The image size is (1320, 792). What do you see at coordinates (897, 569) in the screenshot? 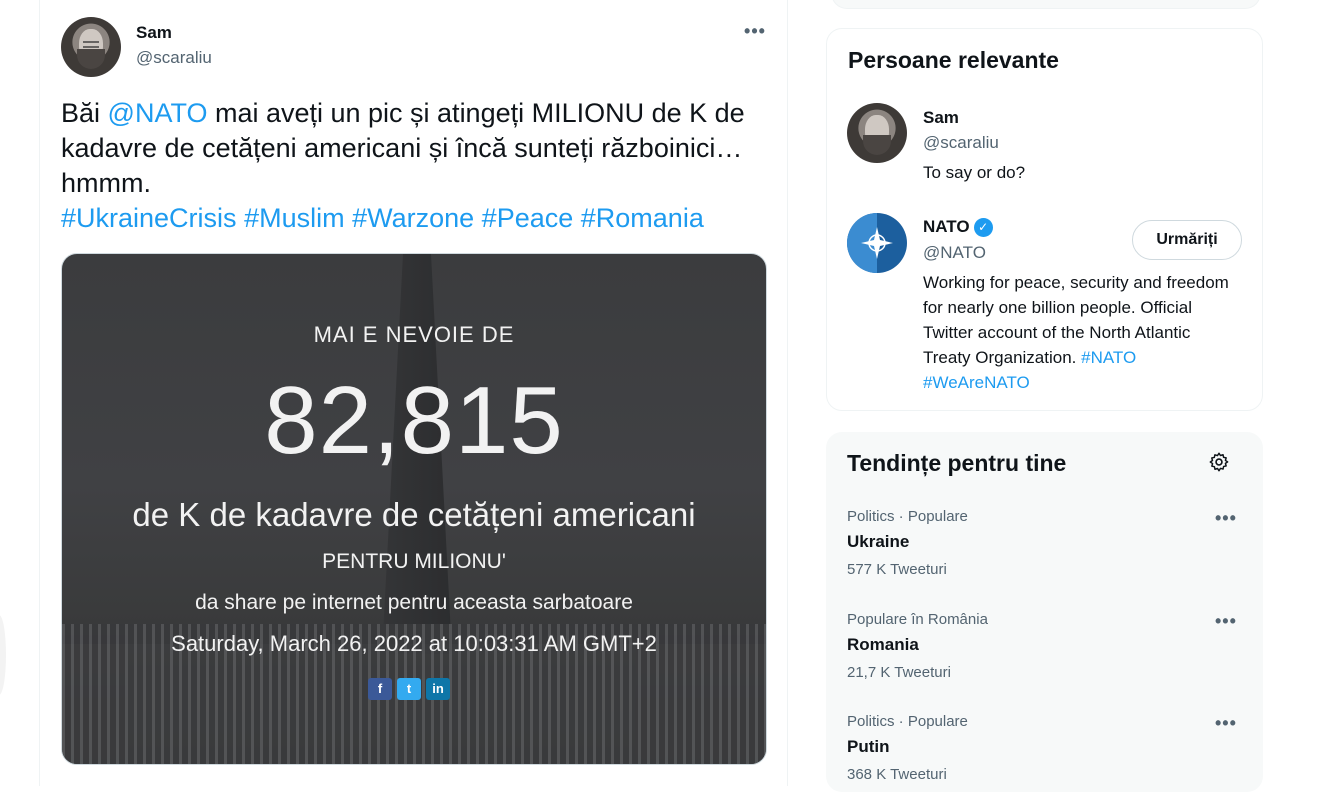
I see `trend-count: 577 K Tweeturi` at bounding box center [897, 569].